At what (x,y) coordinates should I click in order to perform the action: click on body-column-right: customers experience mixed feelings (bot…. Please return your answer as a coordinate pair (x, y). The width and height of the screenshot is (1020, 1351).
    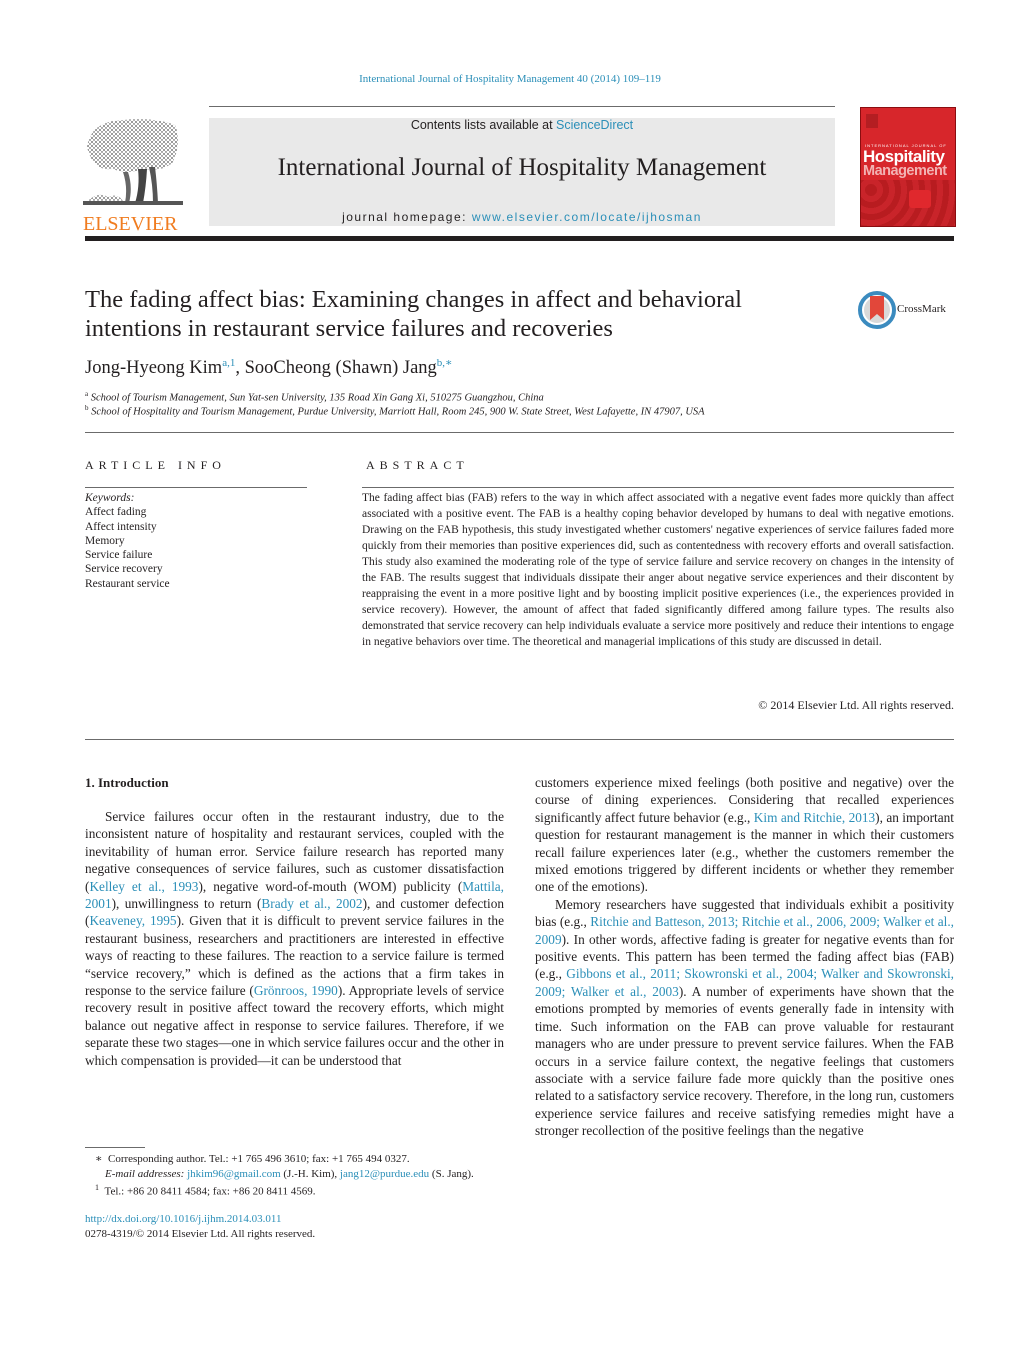
    Looking at the image, I should click on (744, 957).